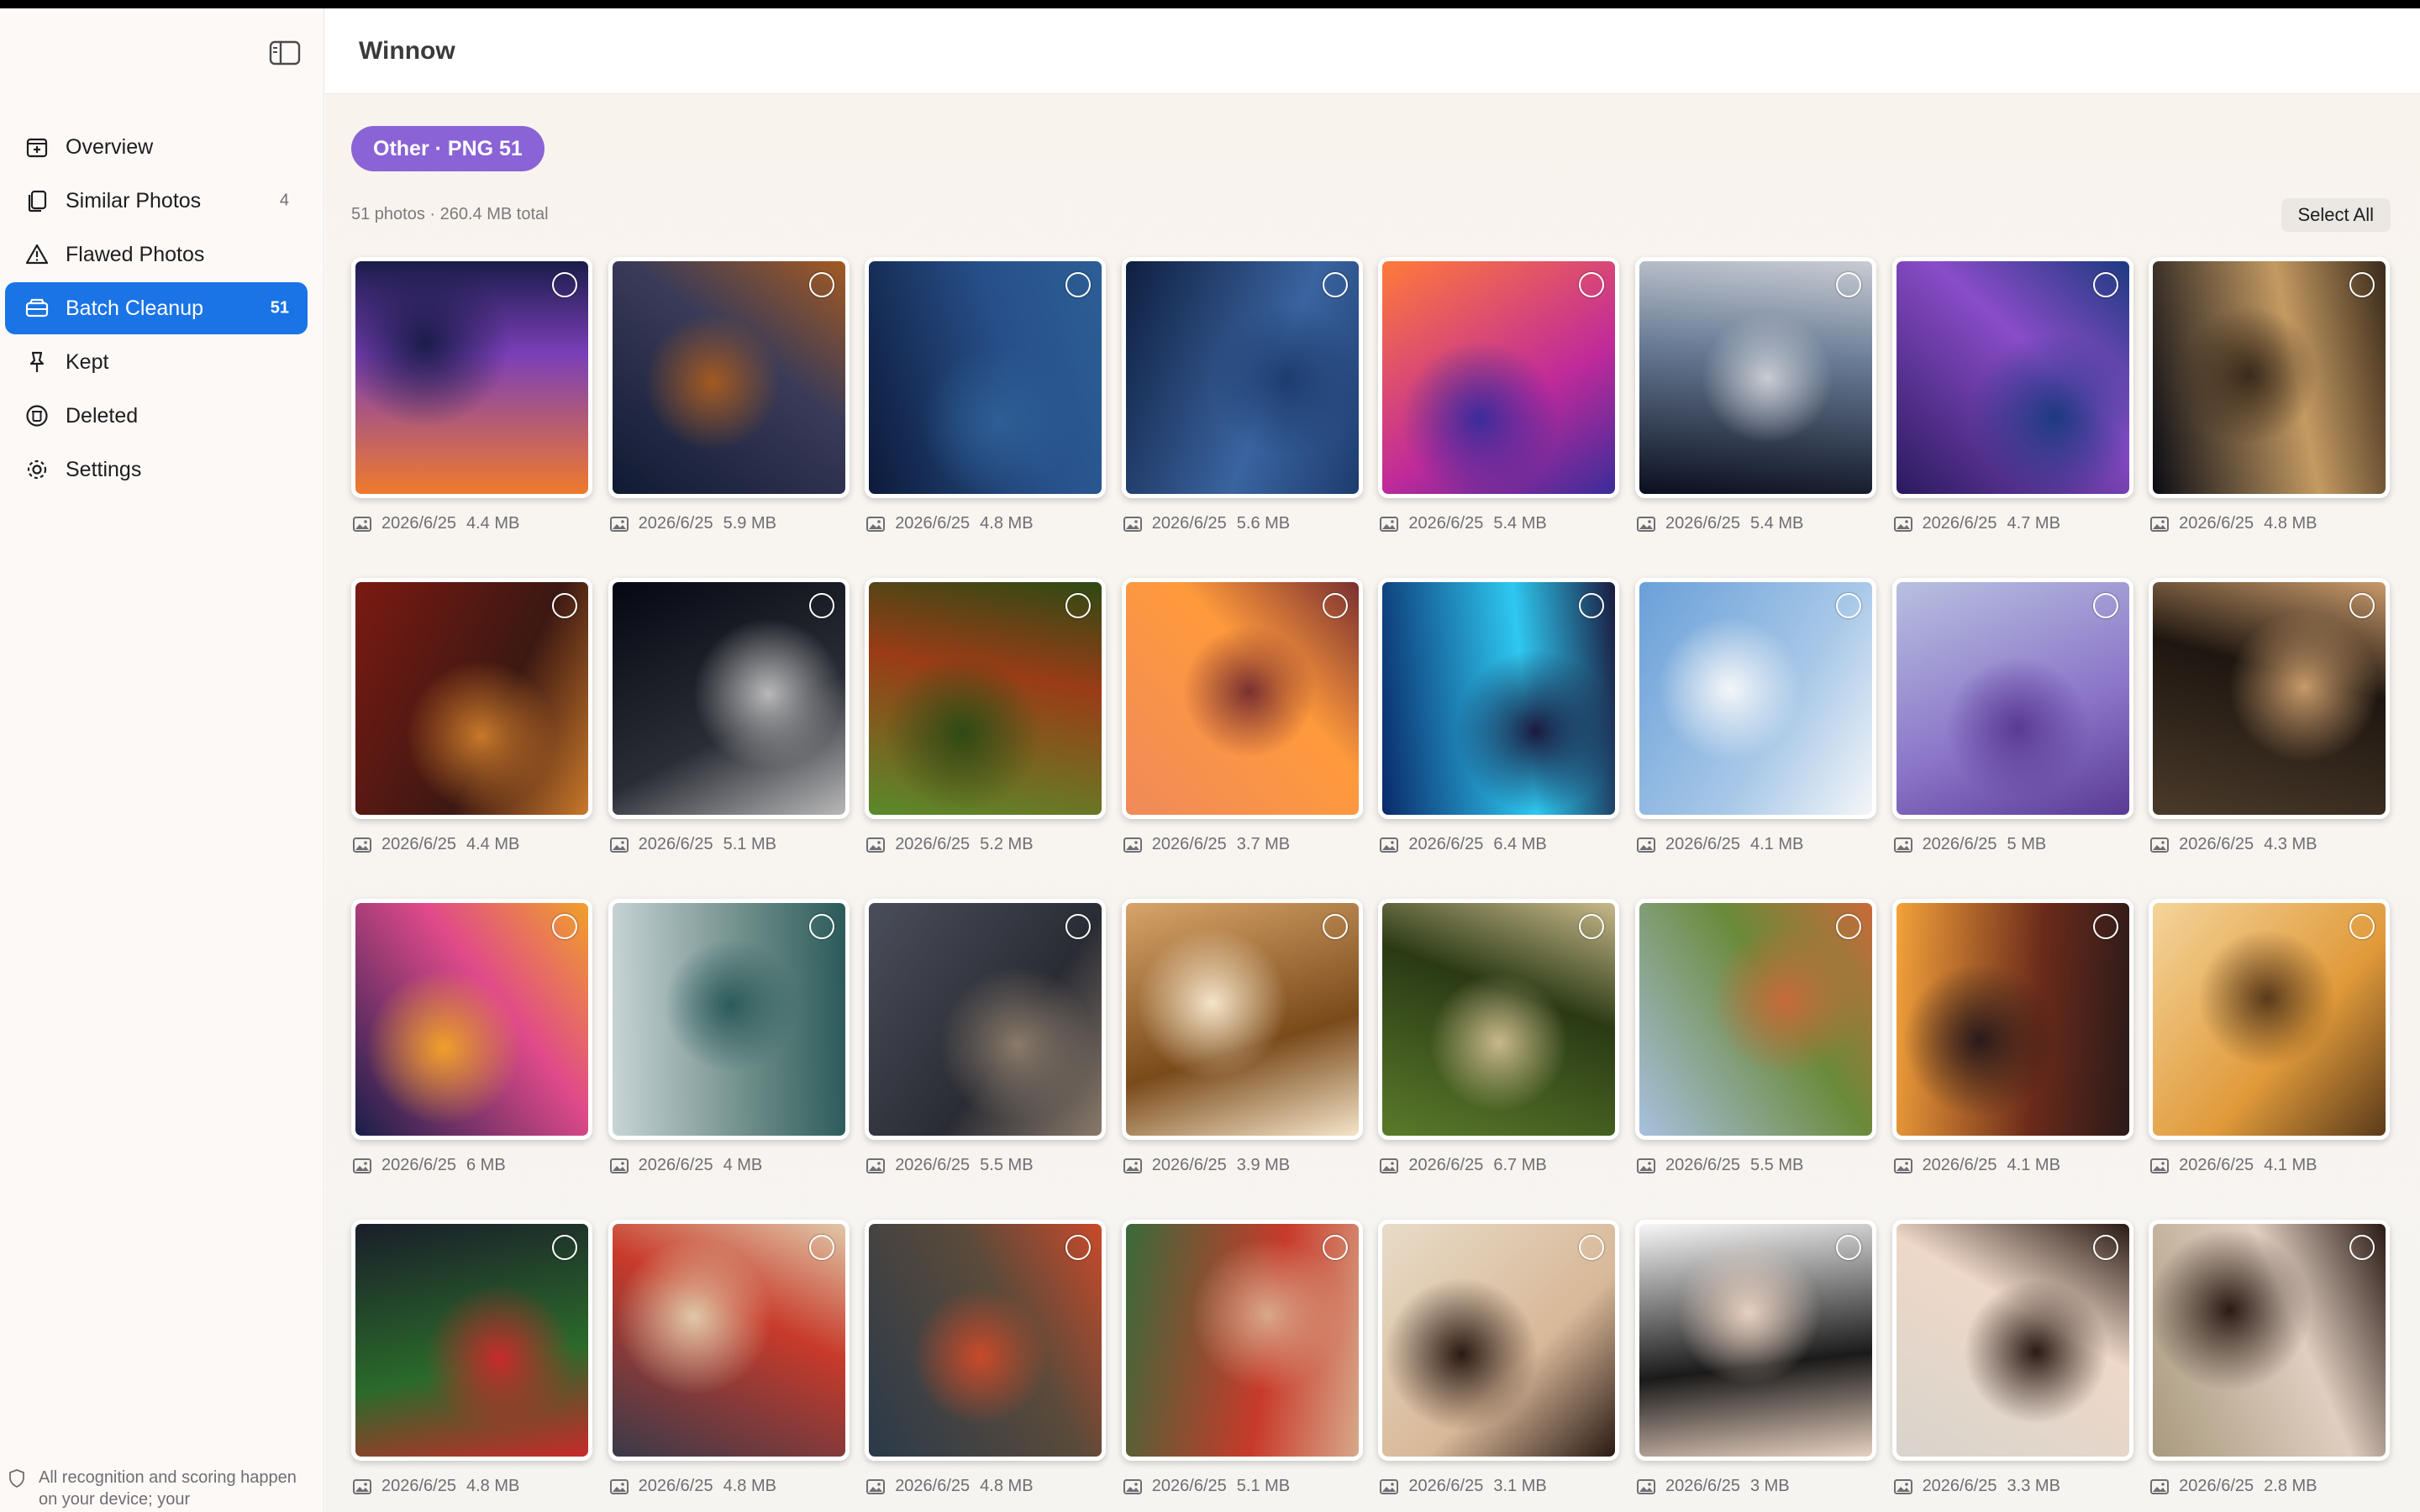  Describe the element at coordinates (1719, 523) in the screenshot. I see `photo-meta: 2026/6/25 5.4 MB` at that location.